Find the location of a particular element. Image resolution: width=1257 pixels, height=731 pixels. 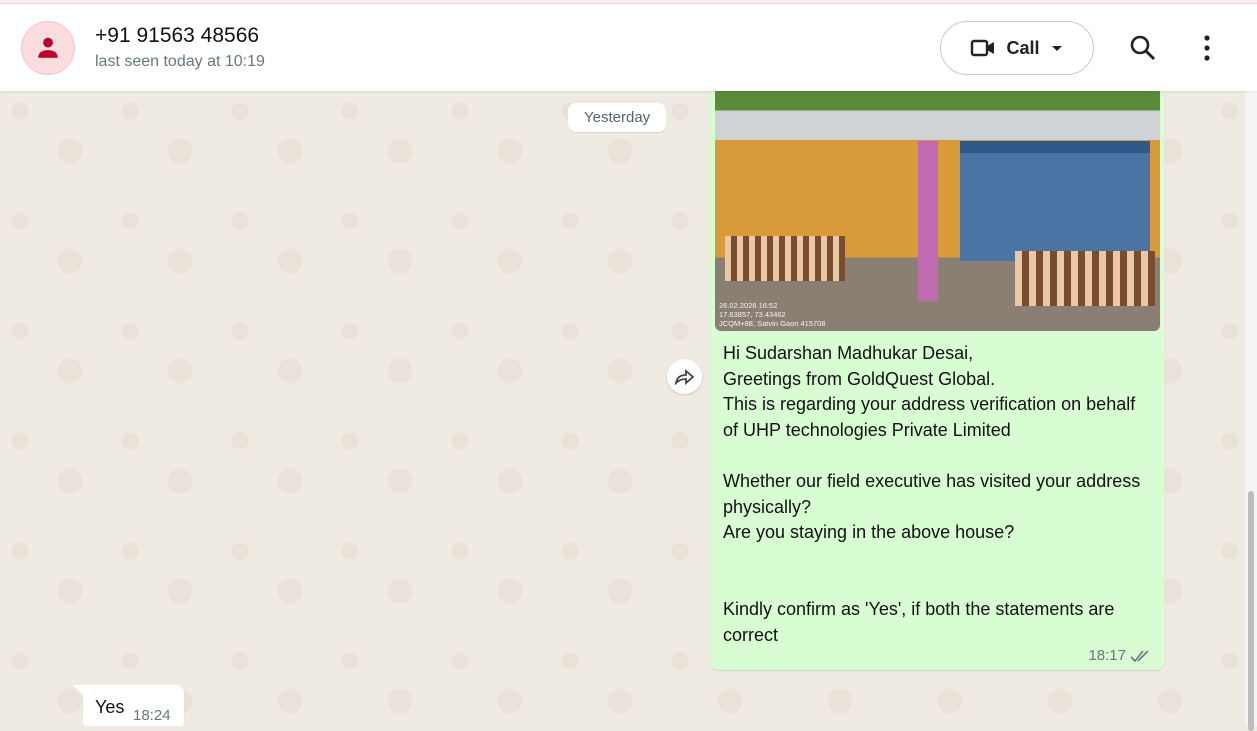

call-button: Call is located at coordinates (1017, 48).